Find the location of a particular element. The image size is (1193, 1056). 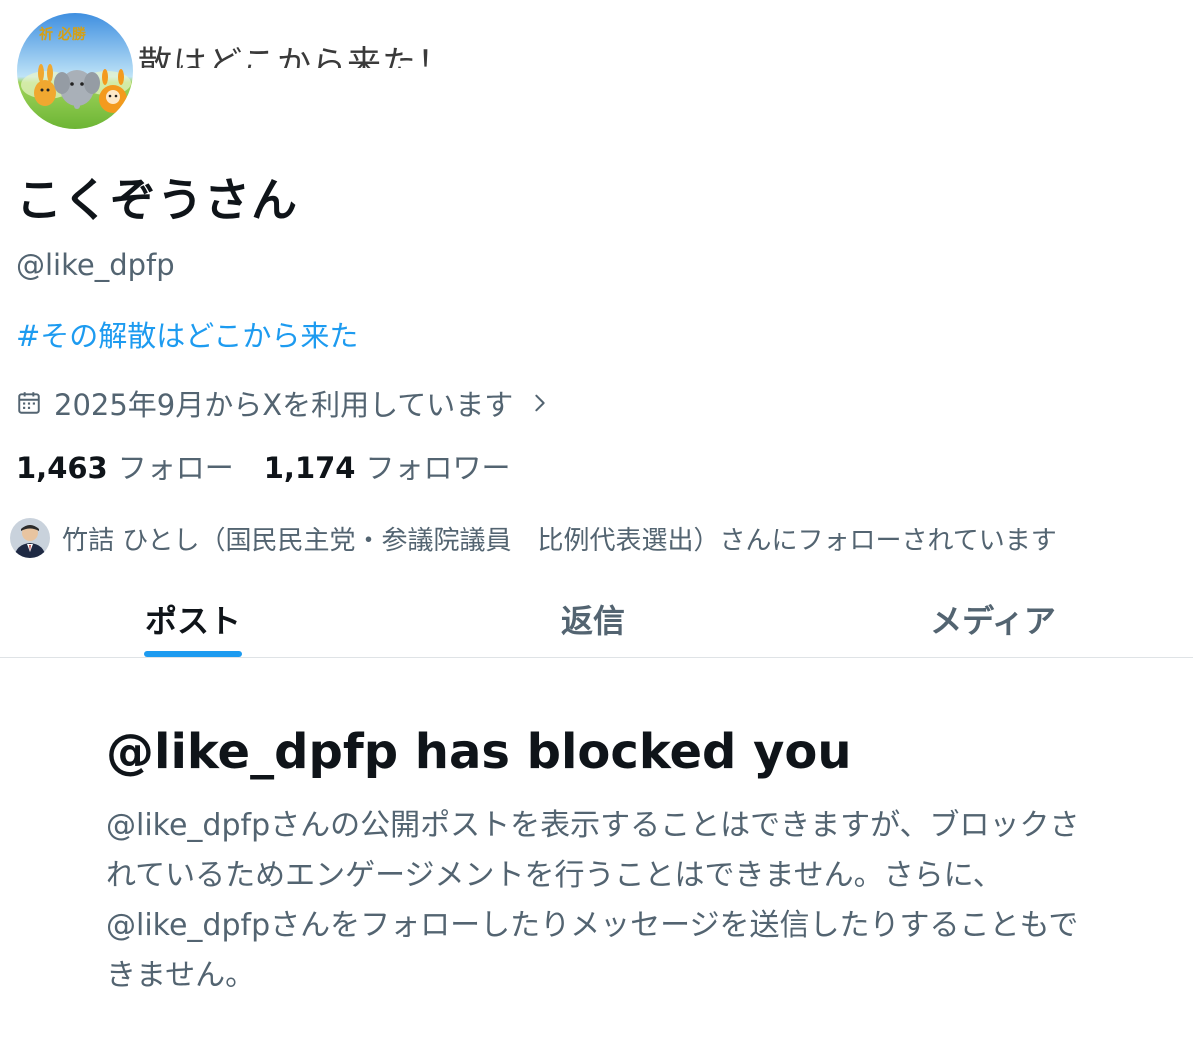

display-name: こくぞうさん is located at coordinates (157, 200).